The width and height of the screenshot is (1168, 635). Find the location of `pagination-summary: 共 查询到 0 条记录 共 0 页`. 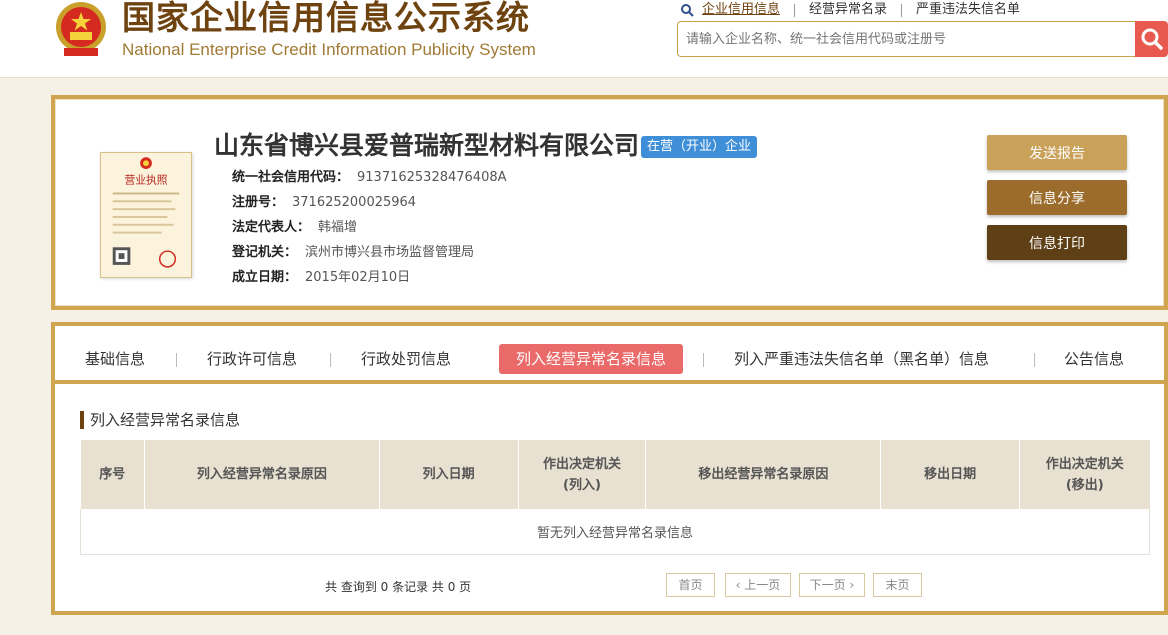

pagination-summary: 共 查询到 0 条记录 共 0 页 is located at coordinates (398, 587).